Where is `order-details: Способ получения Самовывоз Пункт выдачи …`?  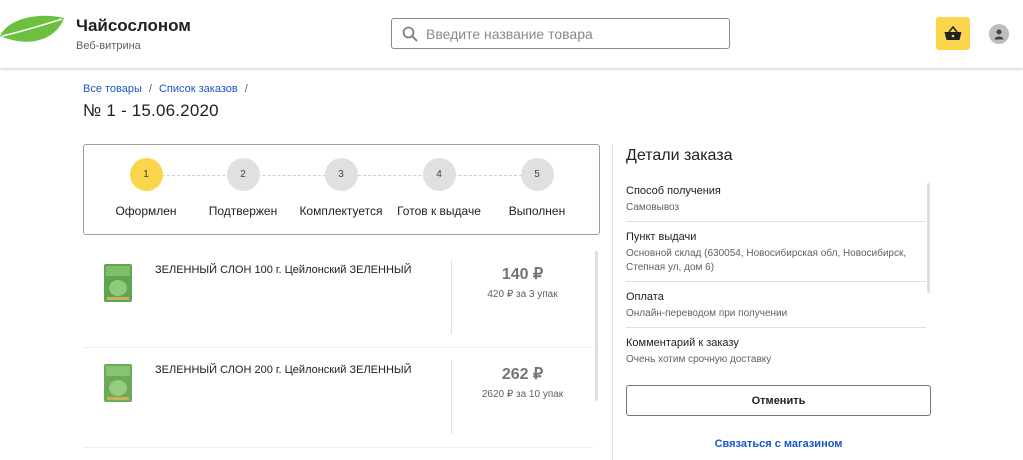 order-details: Способ получения Самовывоз Пункт выдачи … is located at coordinates (776, 274).